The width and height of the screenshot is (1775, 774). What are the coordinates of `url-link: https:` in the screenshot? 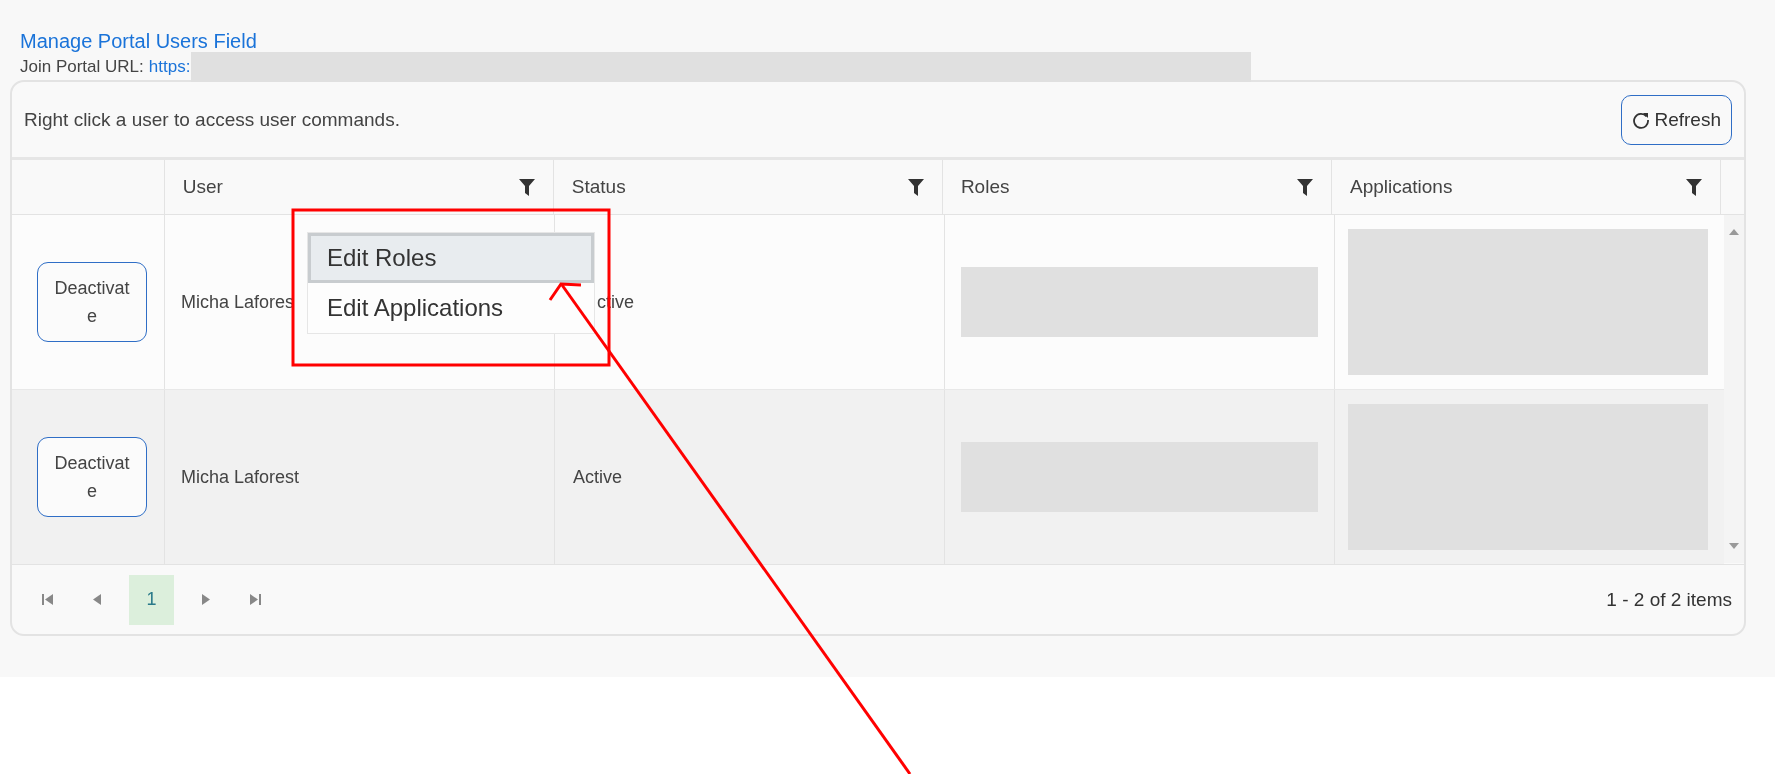 It's located at (169, 67).